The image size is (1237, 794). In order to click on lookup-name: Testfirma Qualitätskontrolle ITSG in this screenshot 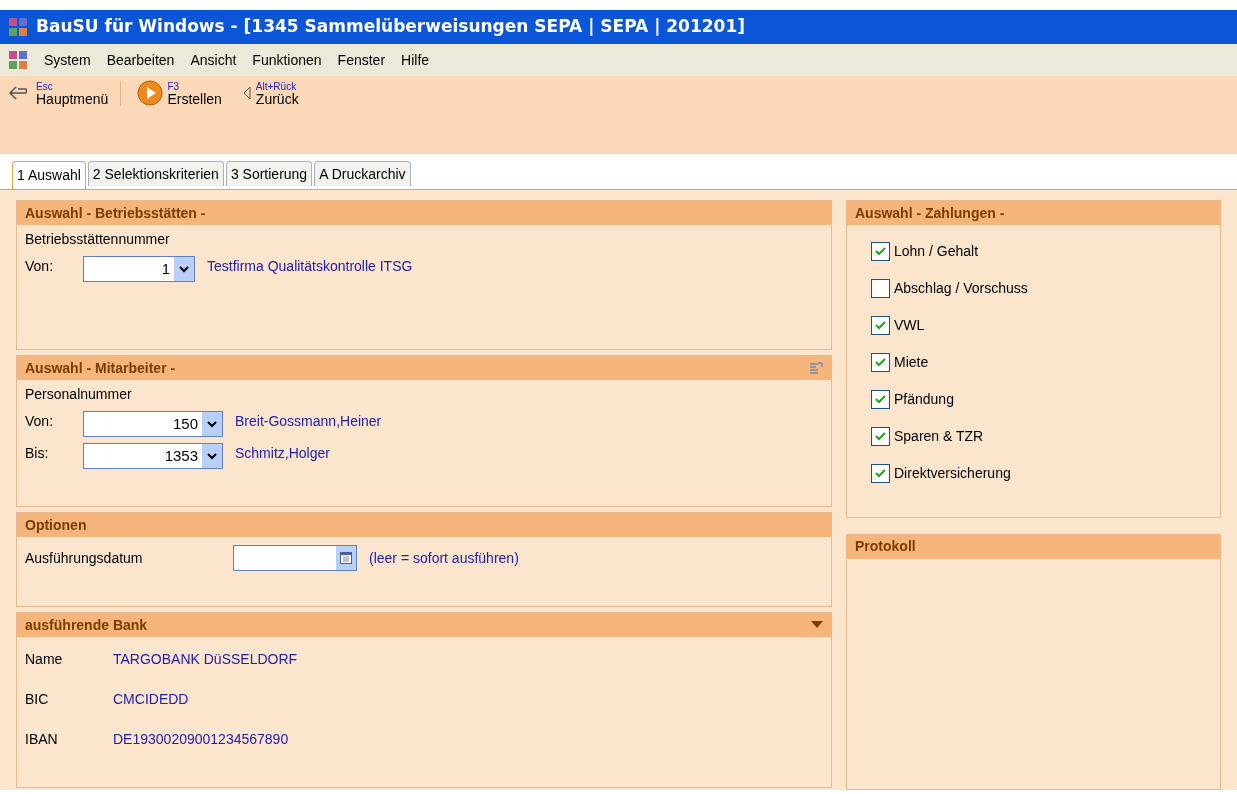, I will do `click(310, 266)`.